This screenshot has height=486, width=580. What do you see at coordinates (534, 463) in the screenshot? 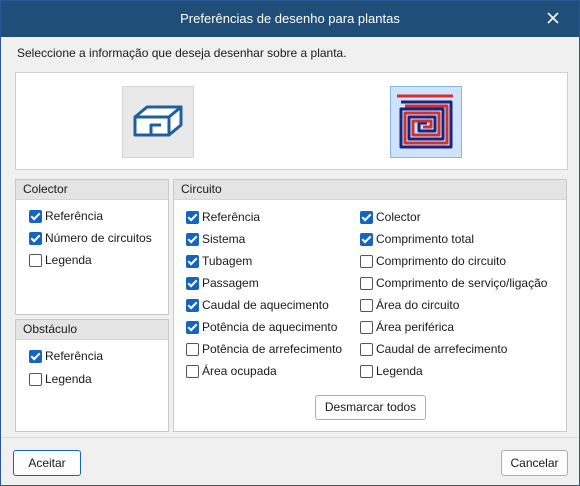
I see `cancel-button: Cancelar` at bounding box center [534, 463].